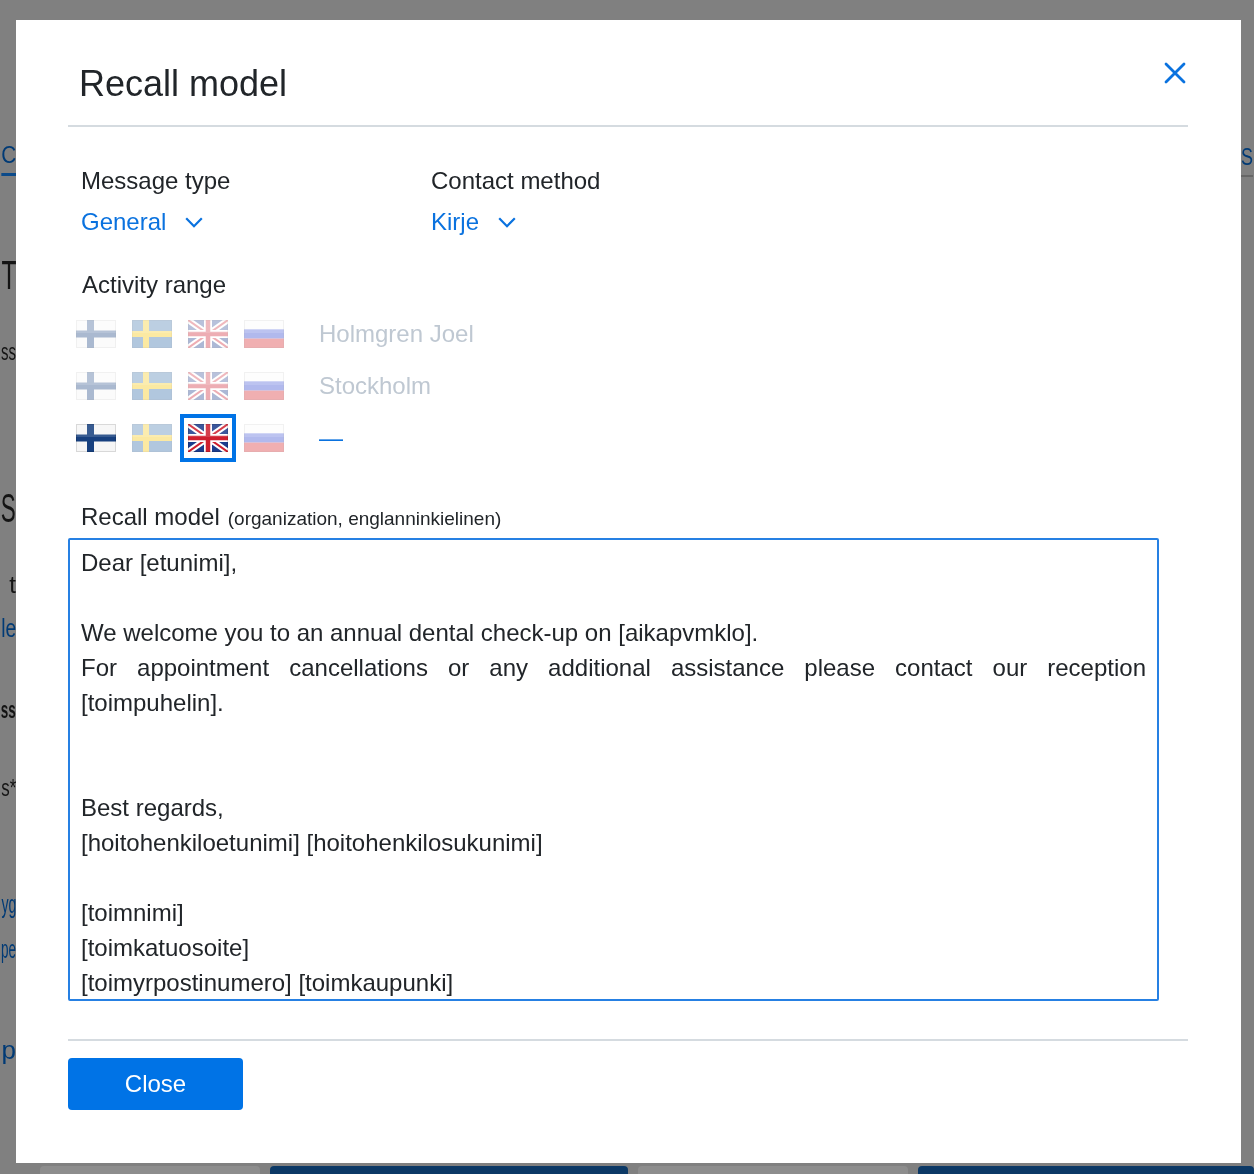 This screenshot has height=1174, width=1254. What do you see at coordinates (8, 508) in the screenshot?
I see `page-heading: S` at bounding box center [8, 508].